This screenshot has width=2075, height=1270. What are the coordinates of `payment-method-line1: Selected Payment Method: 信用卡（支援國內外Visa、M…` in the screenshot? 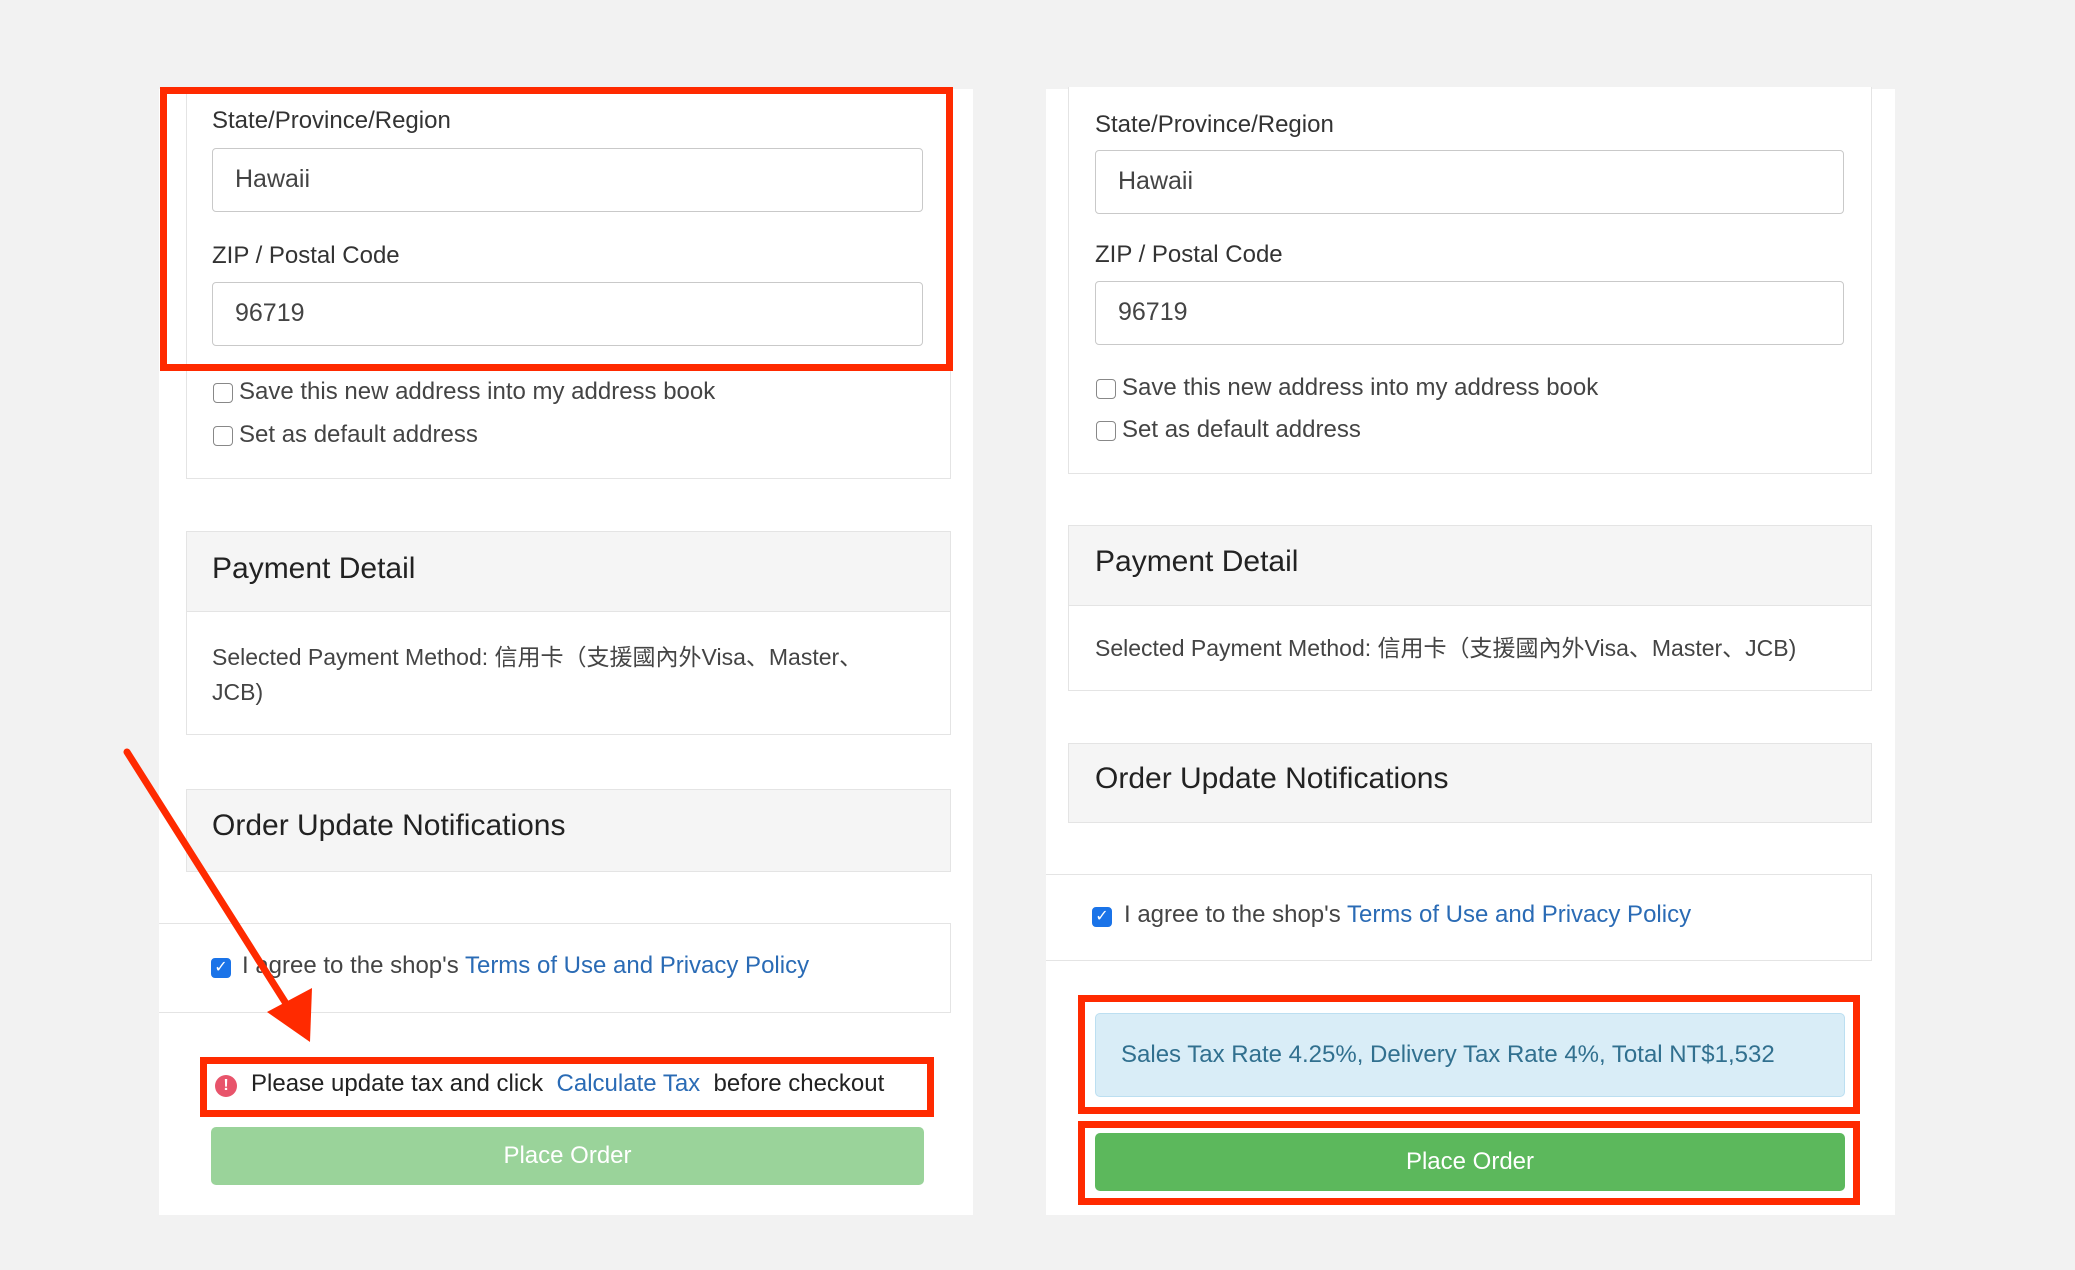 It's located at (537, 657).